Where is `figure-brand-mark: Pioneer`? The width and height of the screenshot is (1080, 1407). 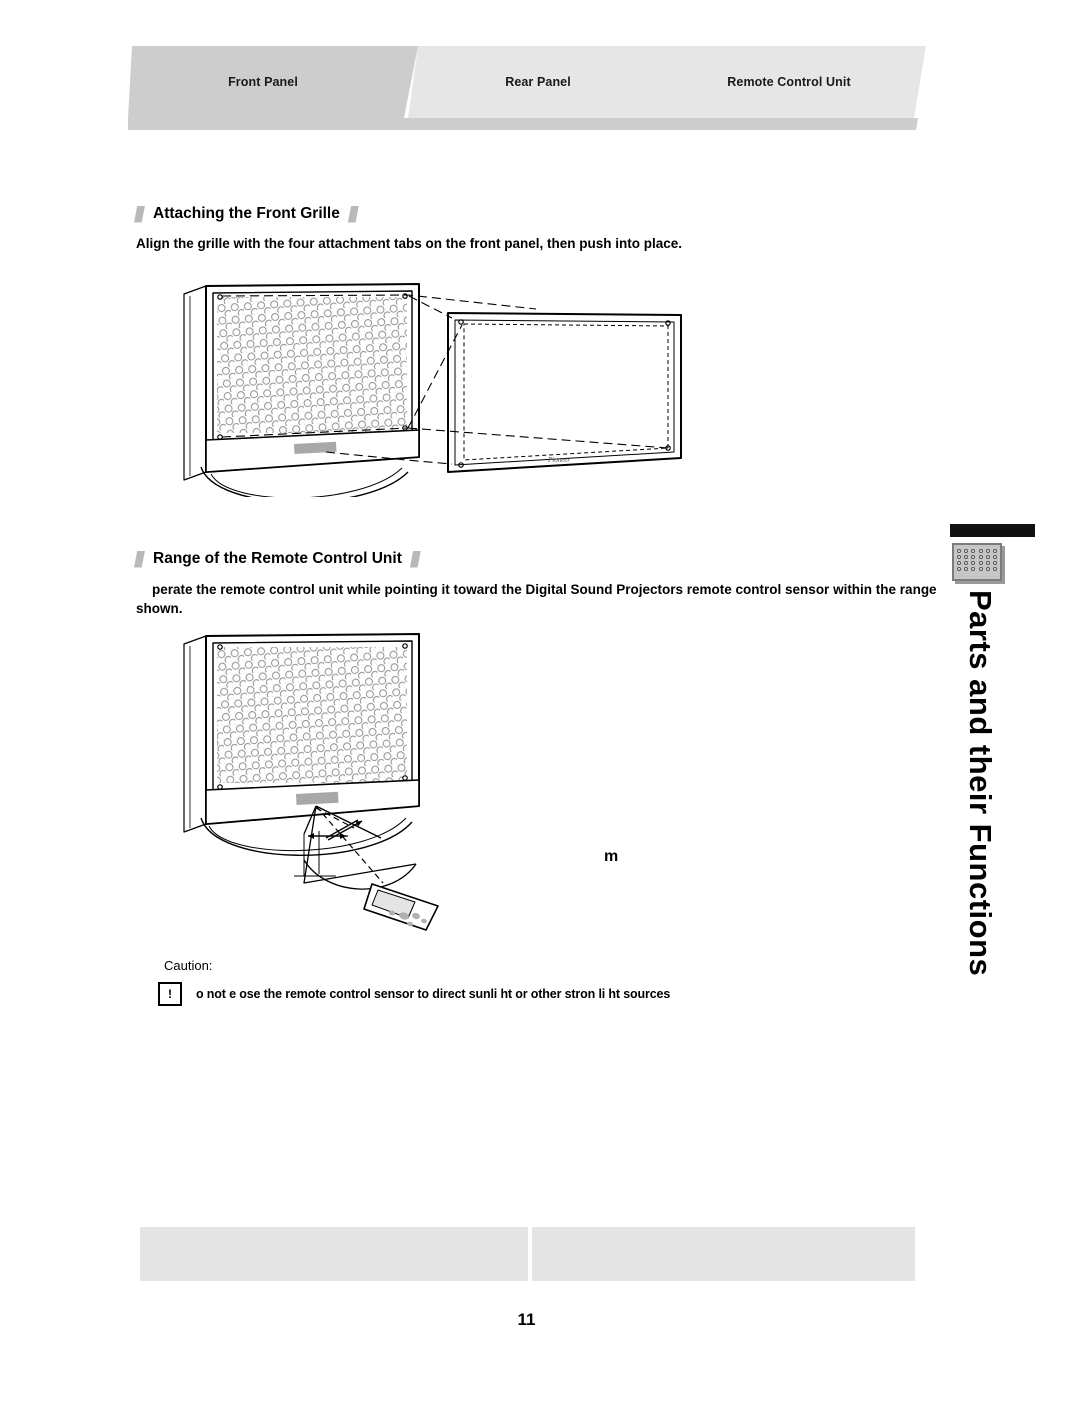 figure-brand-mark: Pioneer is located at coordinates (558, 460).